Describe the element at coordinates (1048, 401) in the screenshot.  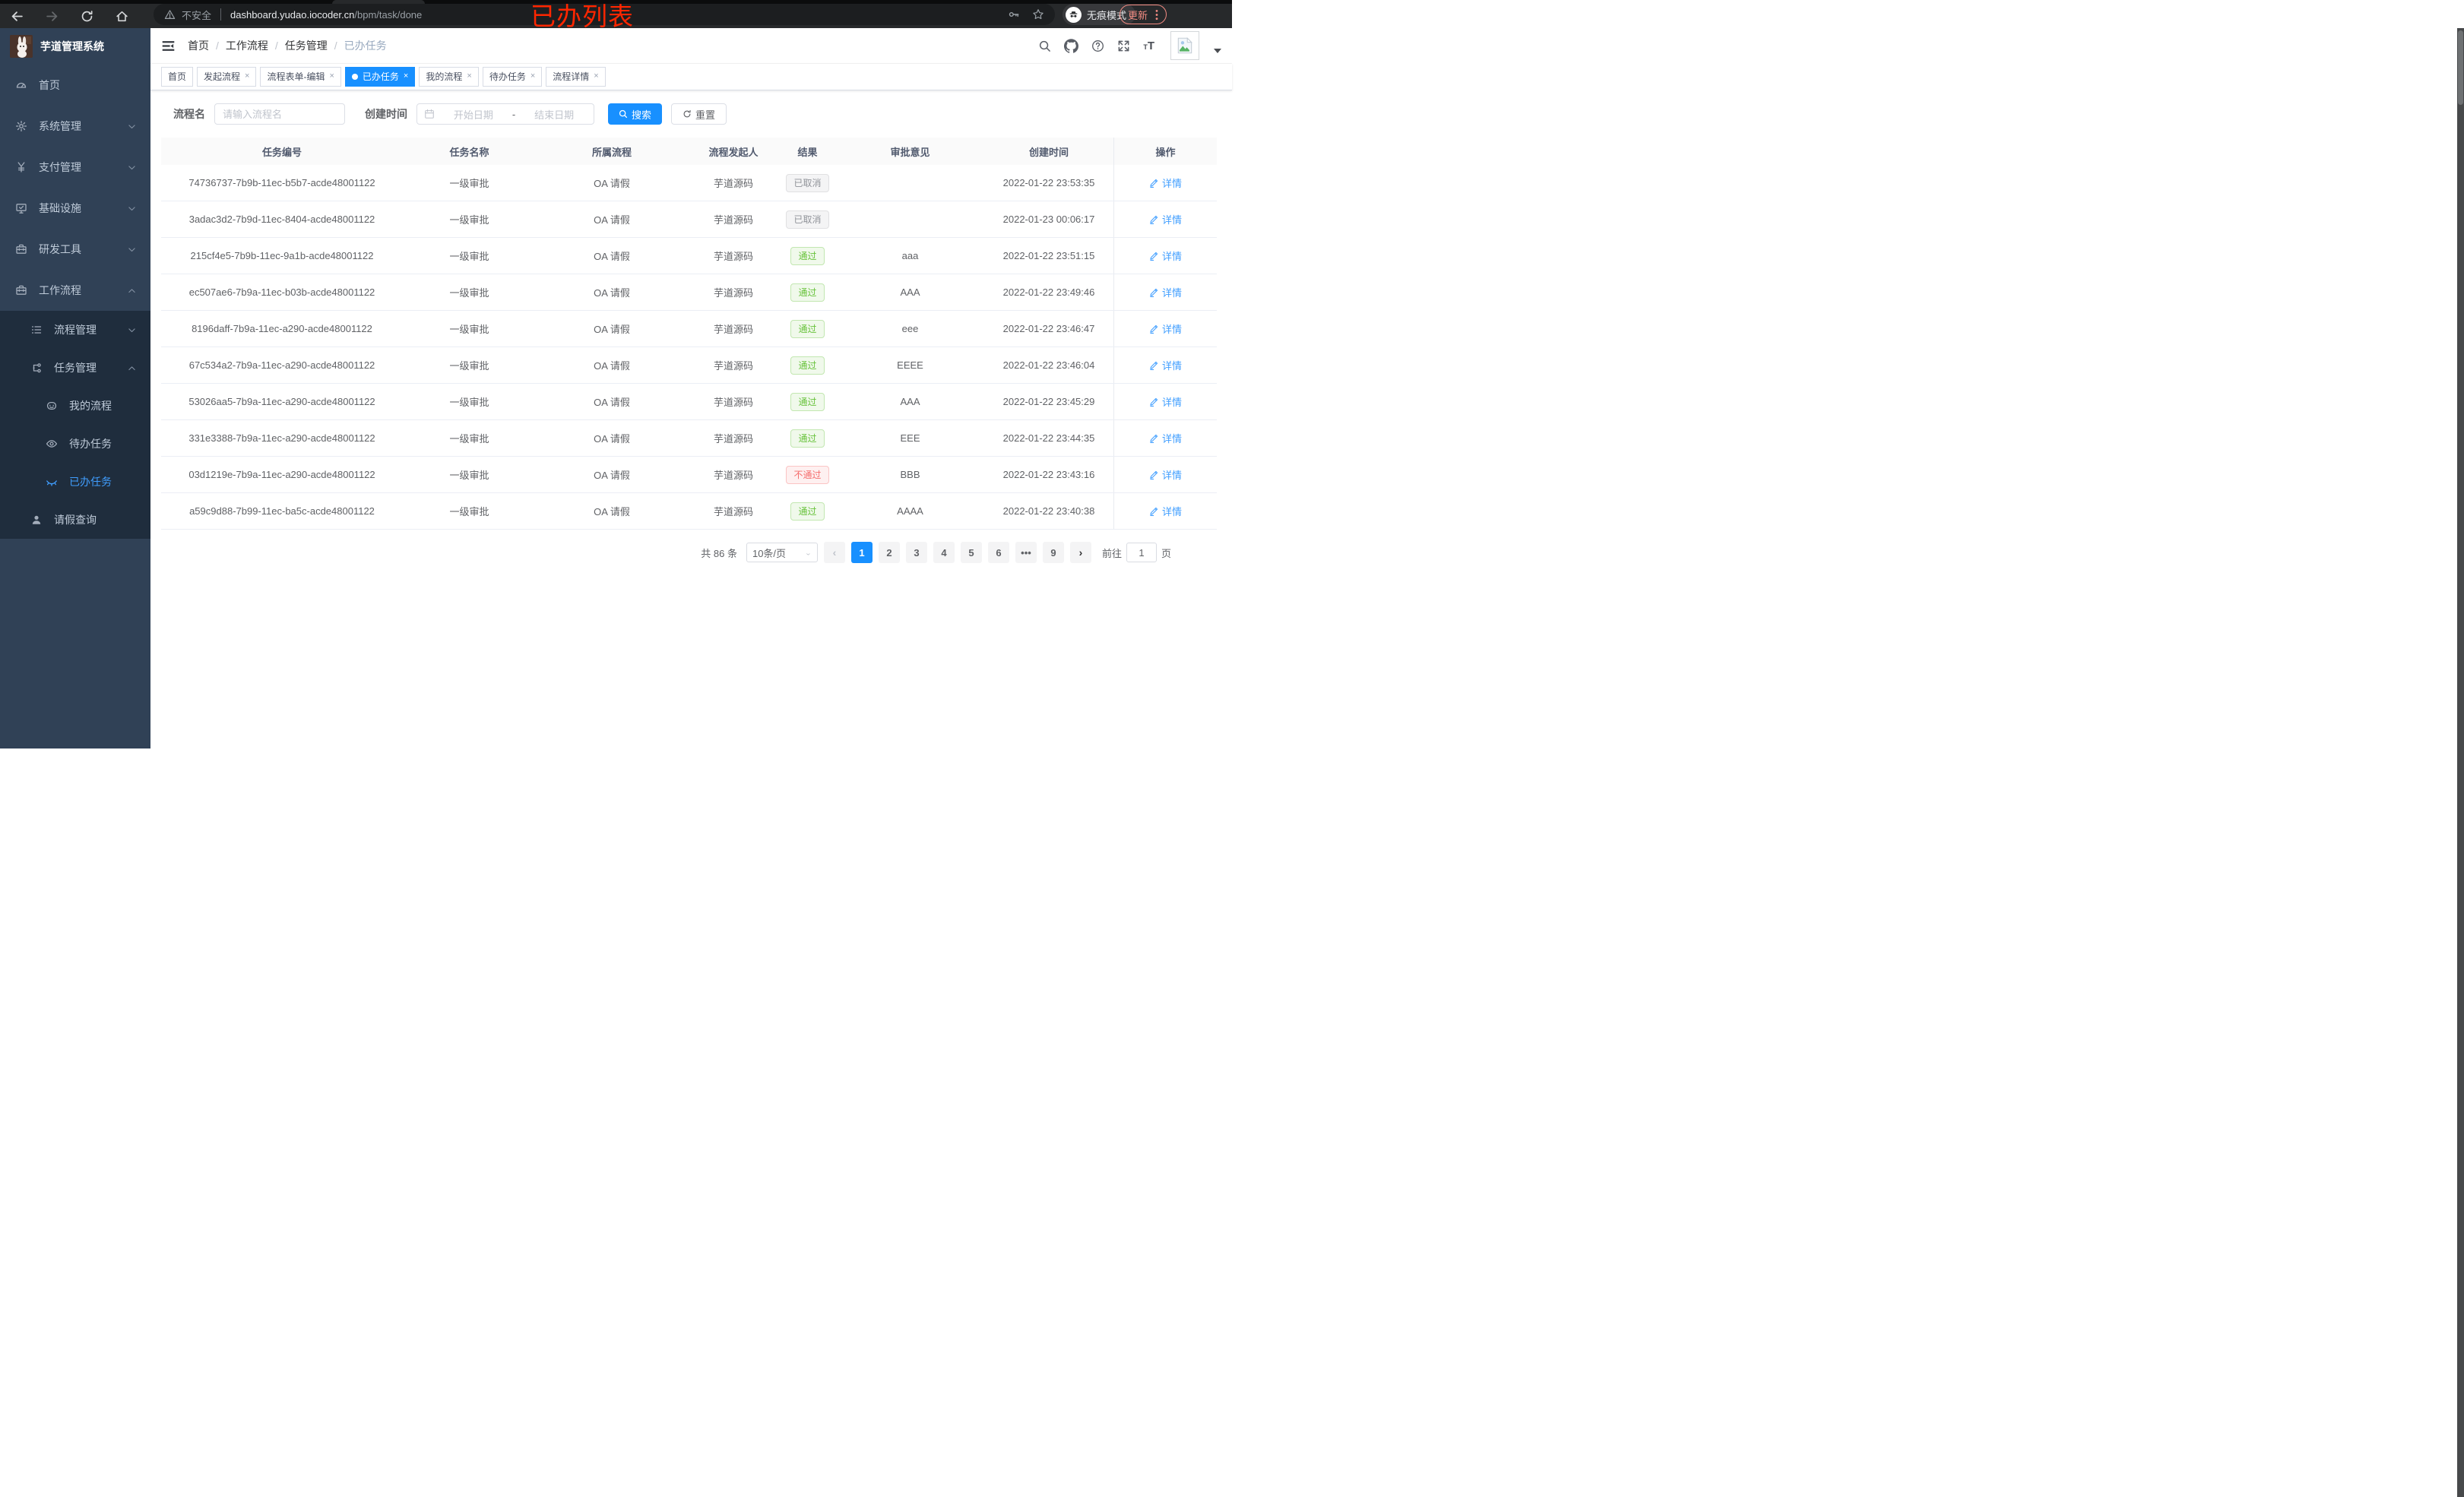
I see `create-time-cell: 2022-01-22 23:45:29` at that location.